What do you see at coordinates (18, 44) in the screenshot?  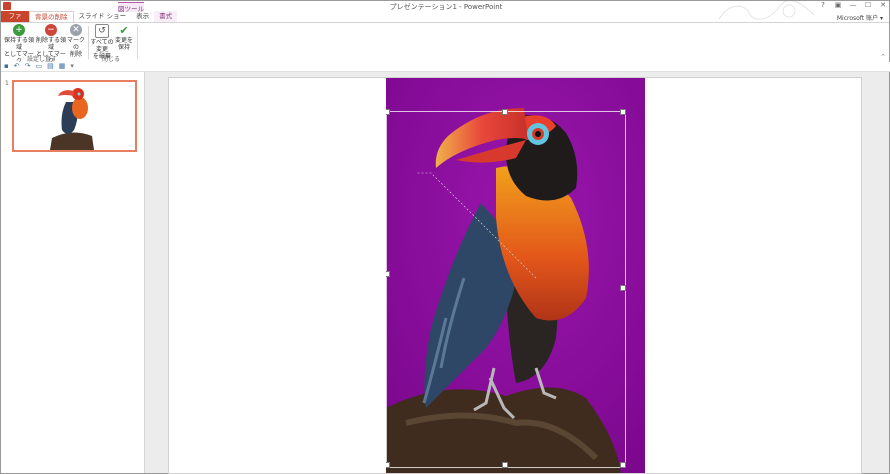 I see `mark-keep-label-1: 保持する領域` at bounding box center [18, 44].